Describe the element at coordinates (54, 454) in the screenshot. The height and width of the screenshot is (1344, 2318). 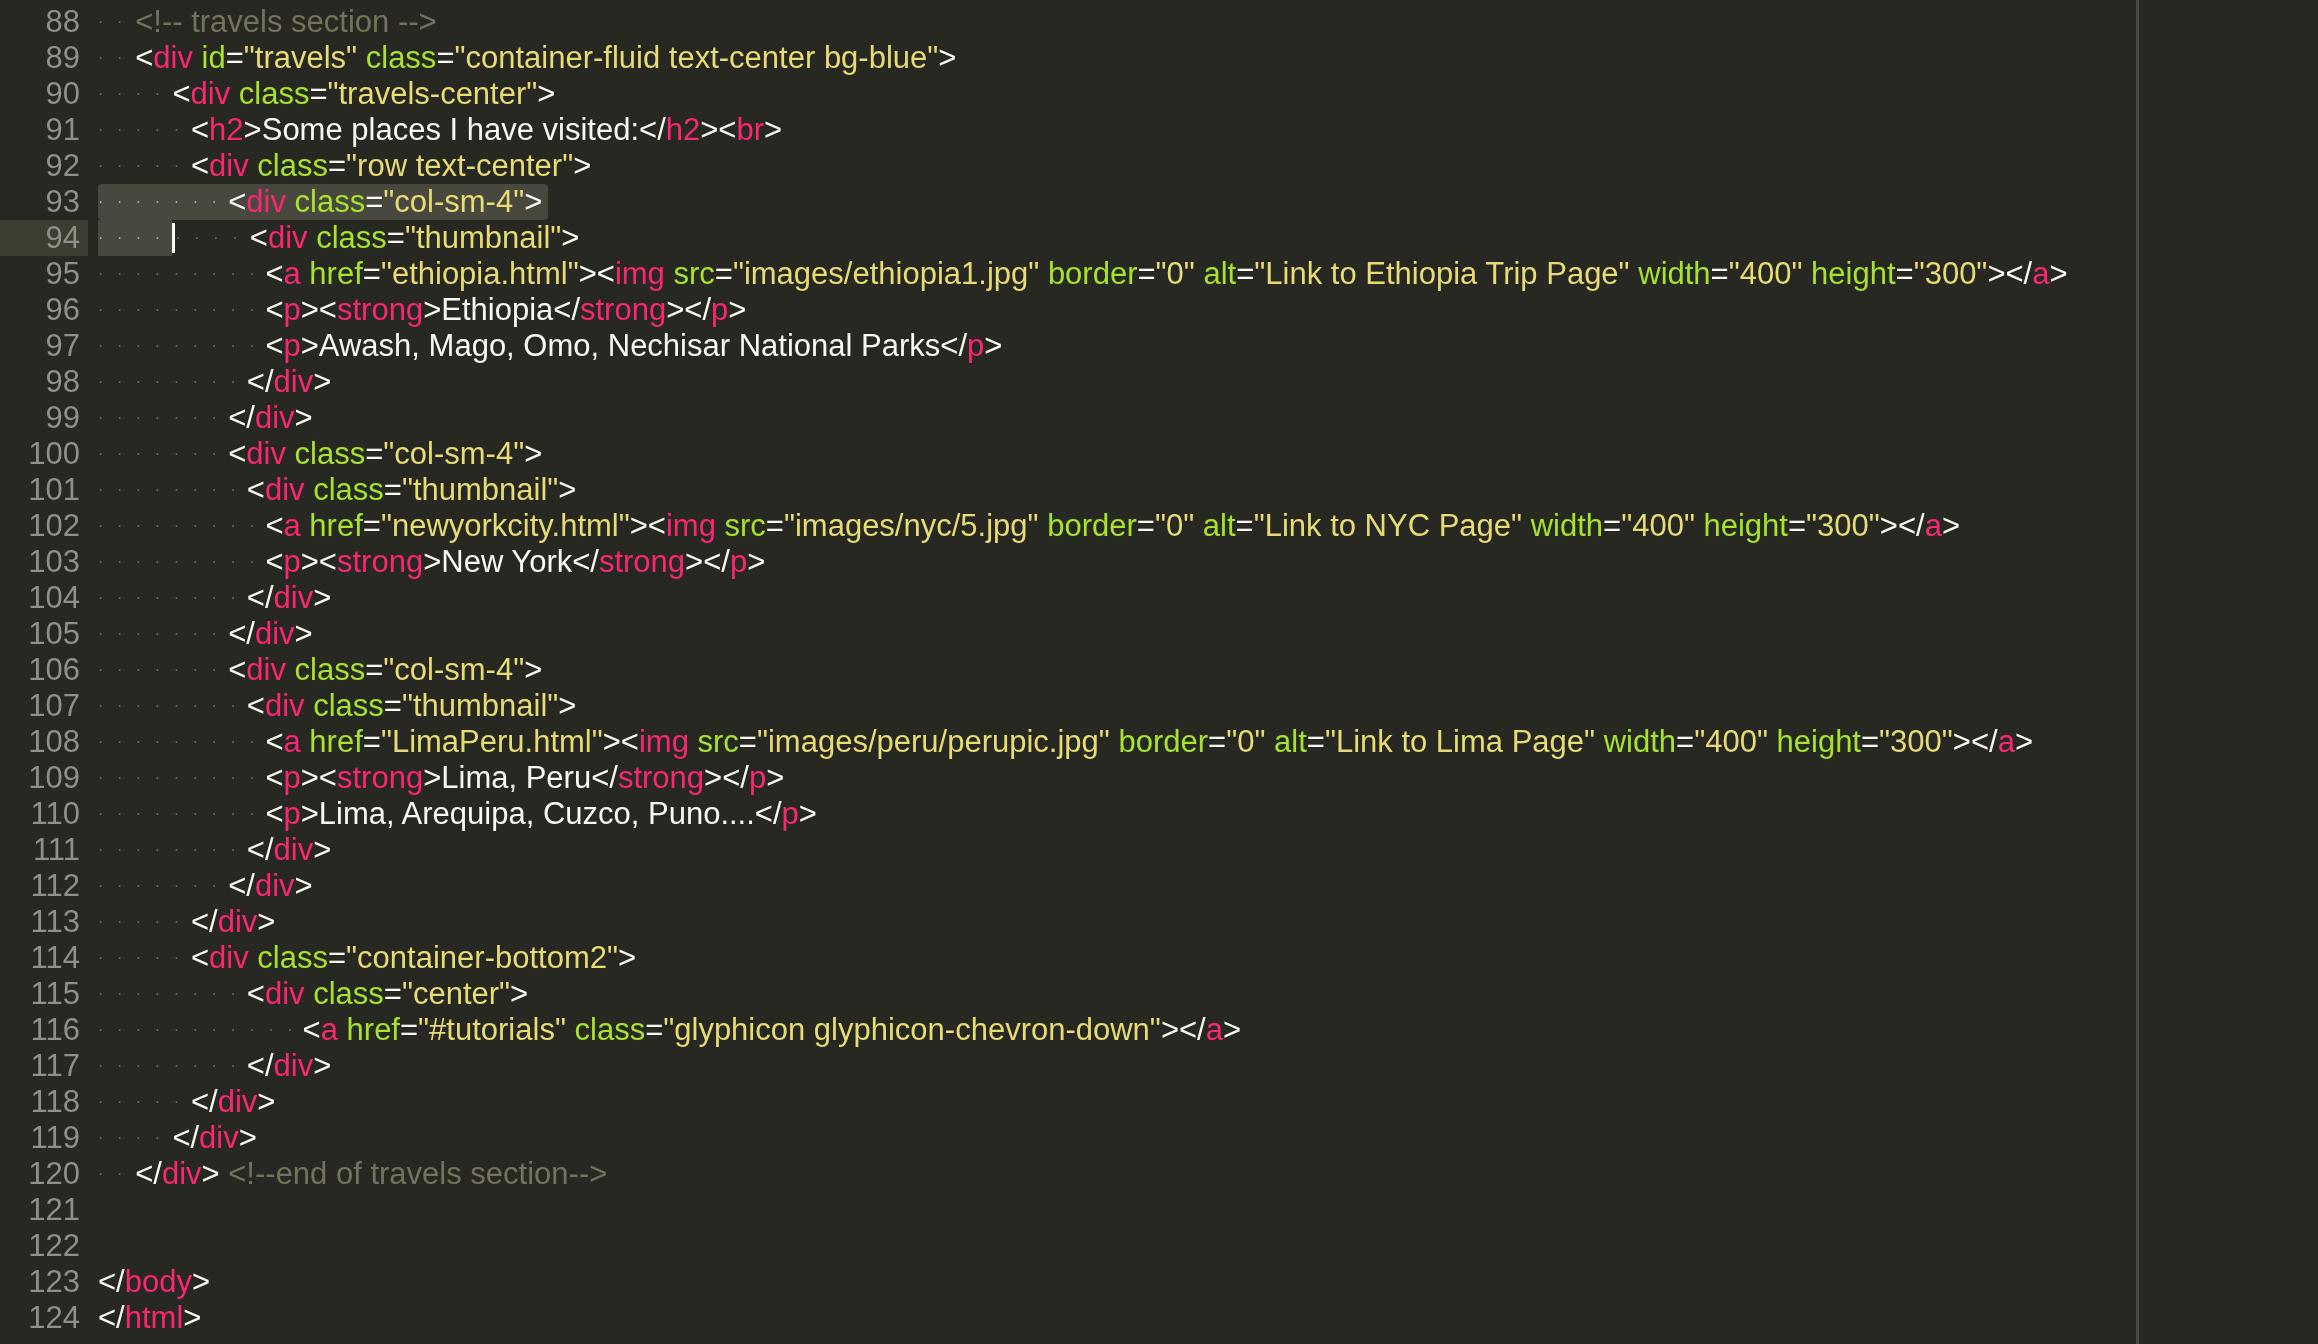
I see `line-number: 100` at that location.